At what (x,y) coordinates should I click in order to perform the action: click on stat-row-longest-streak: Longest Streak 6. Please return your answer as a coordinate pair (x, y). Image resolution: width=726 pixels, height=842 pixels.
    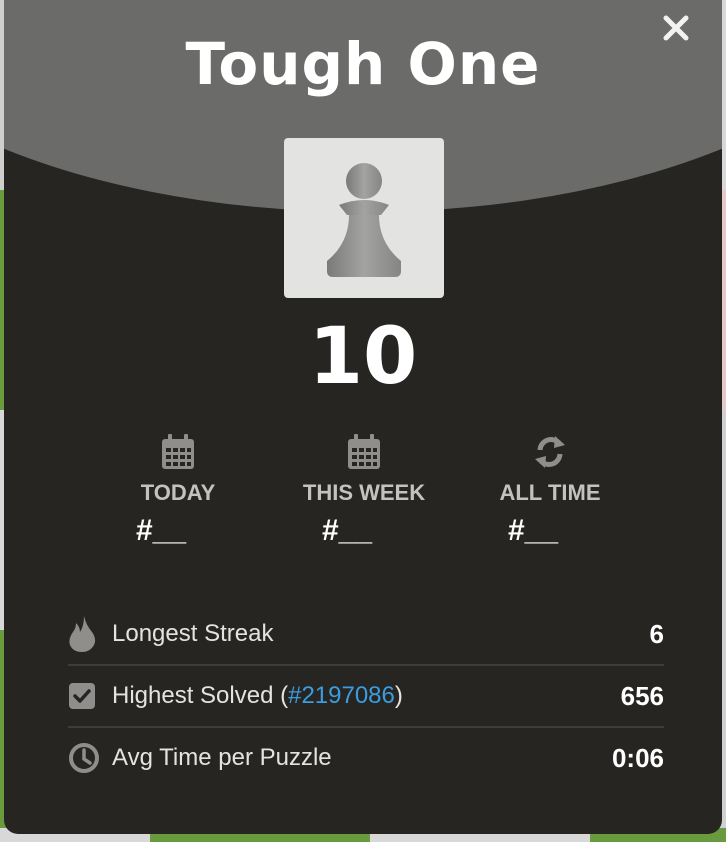
    Looking at the image, I should click on (366, 634).